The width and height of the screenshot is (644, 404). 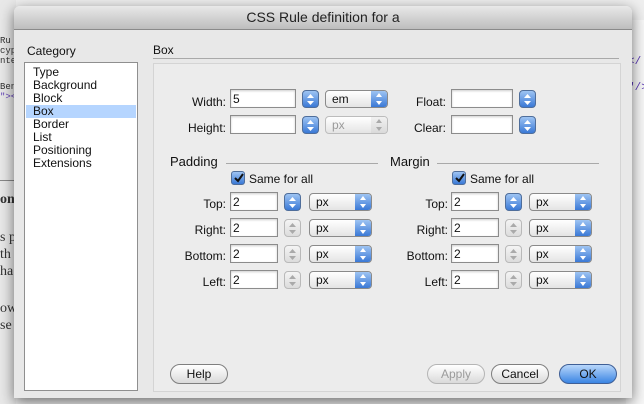 I want to click on clear-label: Clear:, so click(x=429, y=128).